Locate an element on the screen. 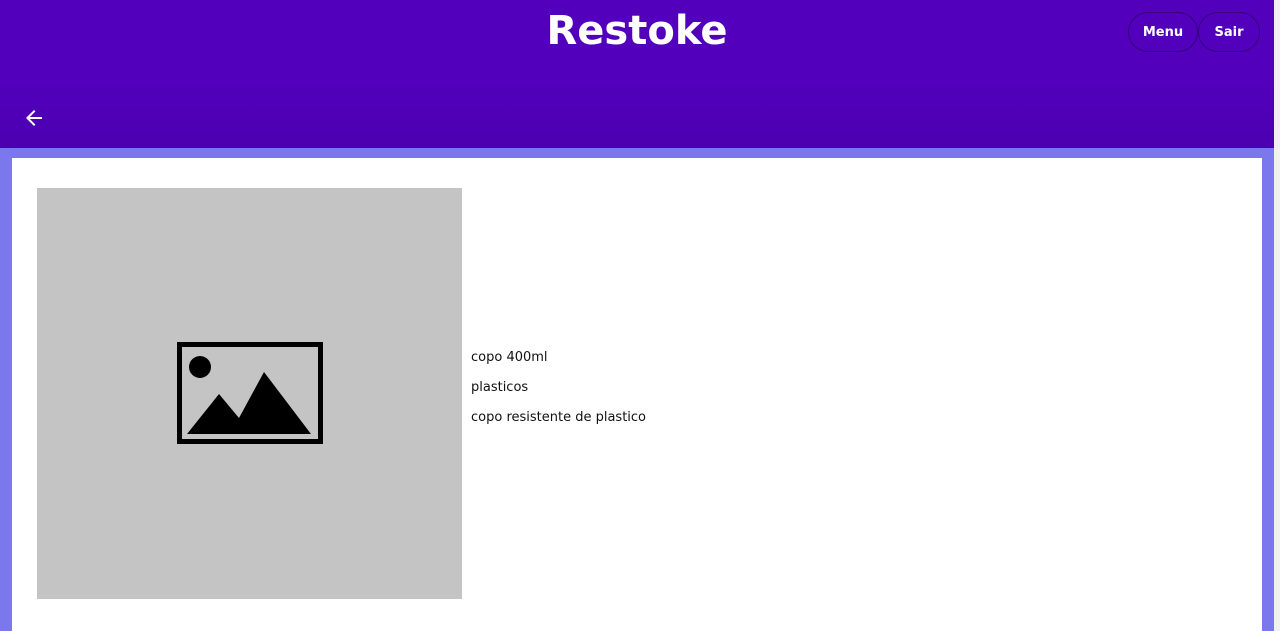 The height and width of the screenshot is (631, 1280). product-name: copo 400ml is located at coordinates (509, 357).